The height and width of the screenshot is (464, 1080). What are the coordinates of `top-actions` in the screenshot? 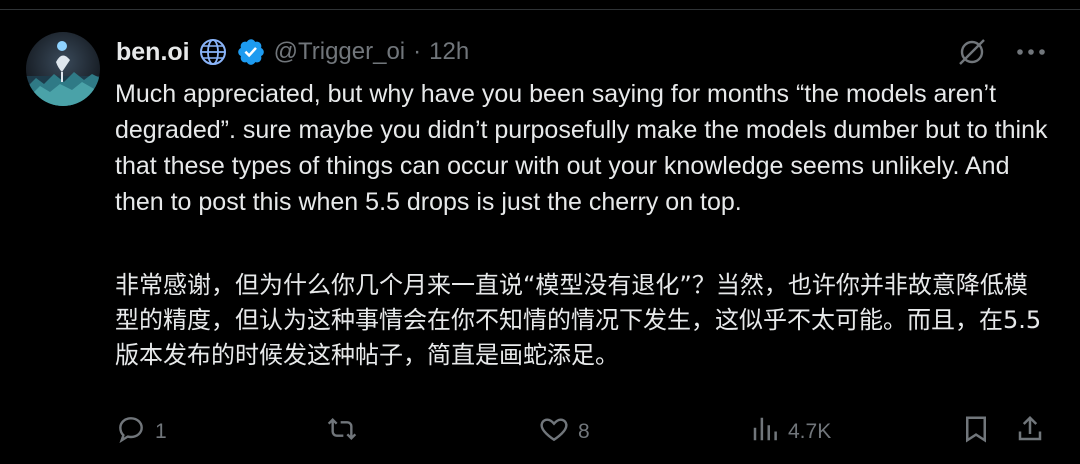 It's located at (1001, 52).